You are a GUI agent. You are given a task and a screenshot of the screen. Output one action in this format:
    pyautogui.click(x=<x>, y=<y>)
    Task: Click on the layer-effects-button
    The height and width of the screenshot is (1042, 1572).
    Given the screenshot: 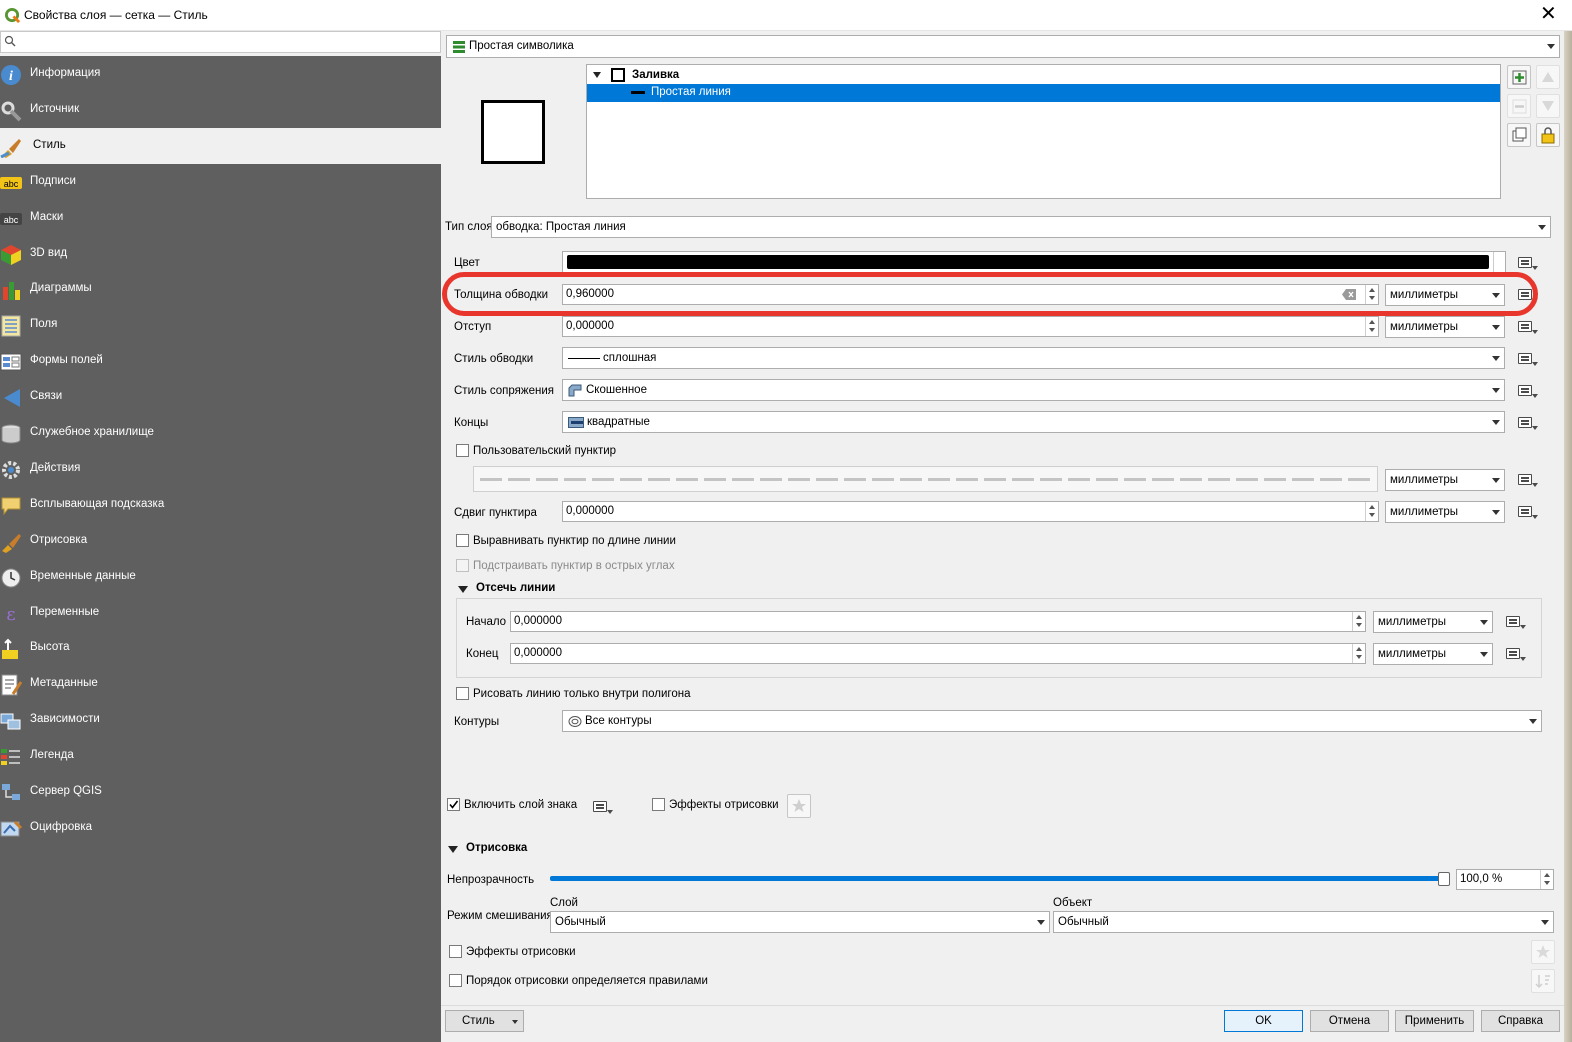 What is the action you would take?
    pyautogui.click(x=799, y=806)
    